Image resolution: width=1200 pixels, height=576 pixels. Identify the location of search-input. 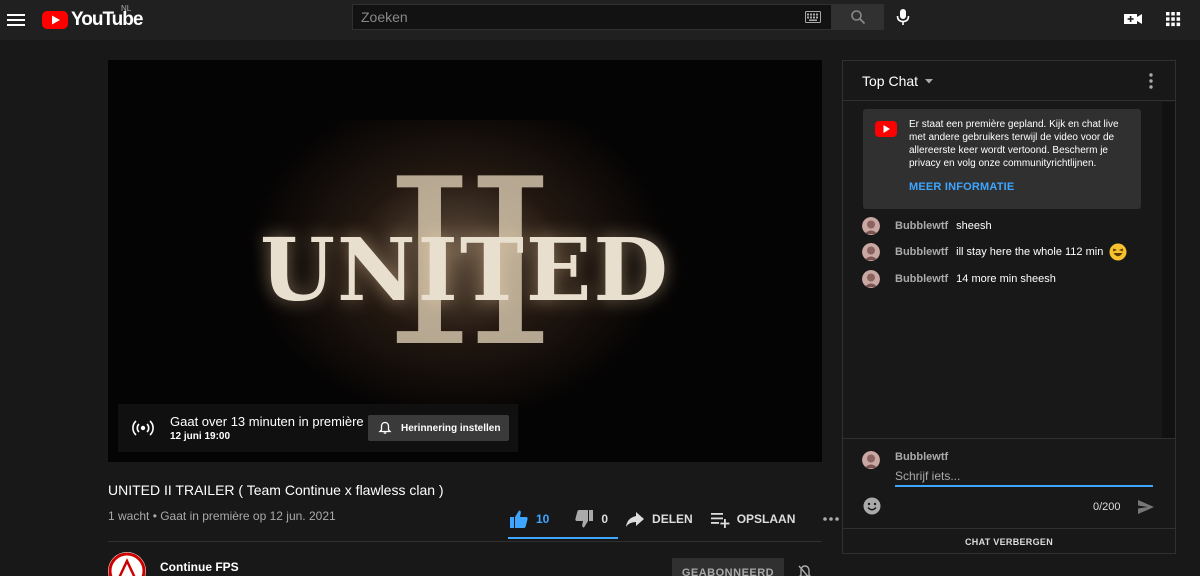
(576, 17).